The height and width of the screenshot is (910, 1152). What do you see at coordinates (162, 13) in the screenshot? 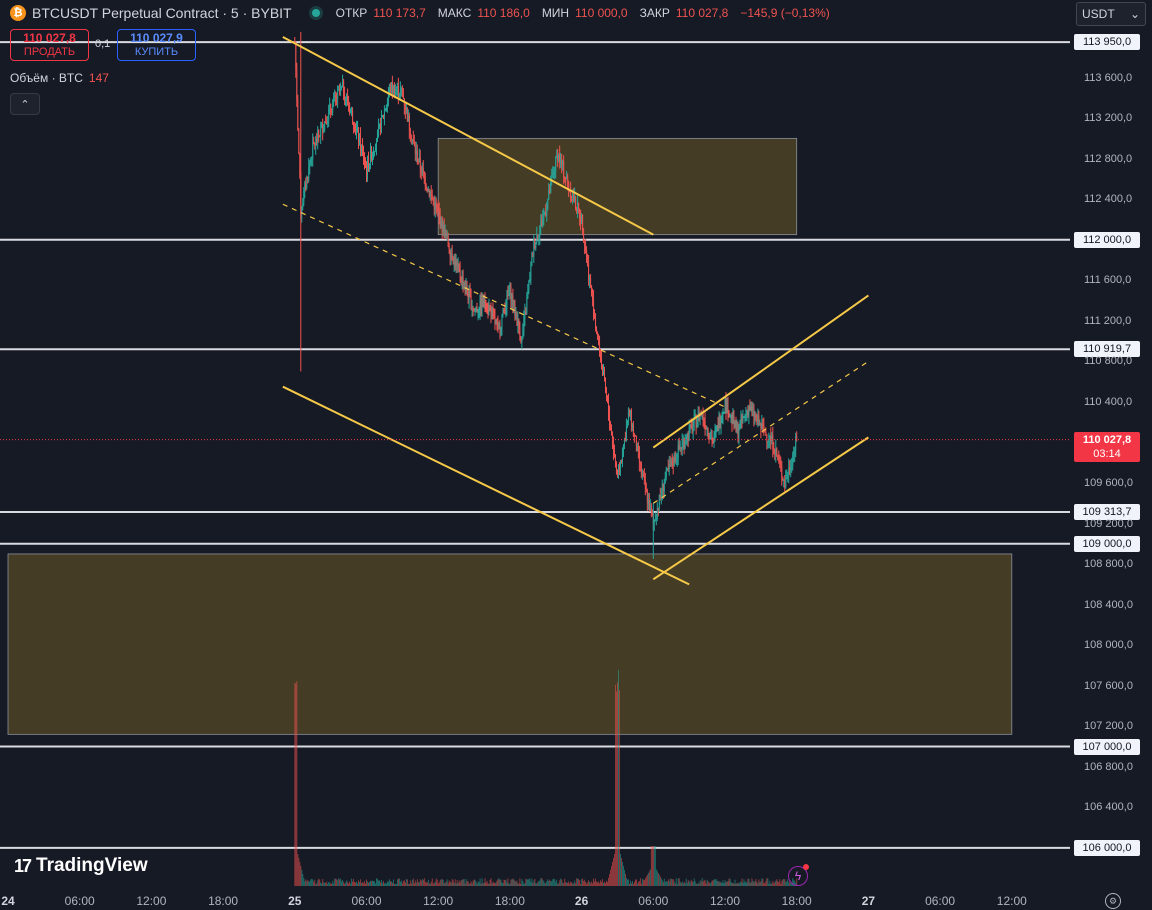
I see `symbol-title: BTCUSDT Perpetual Contract · 5 · BYBIT` at bounding box center [162, 13].